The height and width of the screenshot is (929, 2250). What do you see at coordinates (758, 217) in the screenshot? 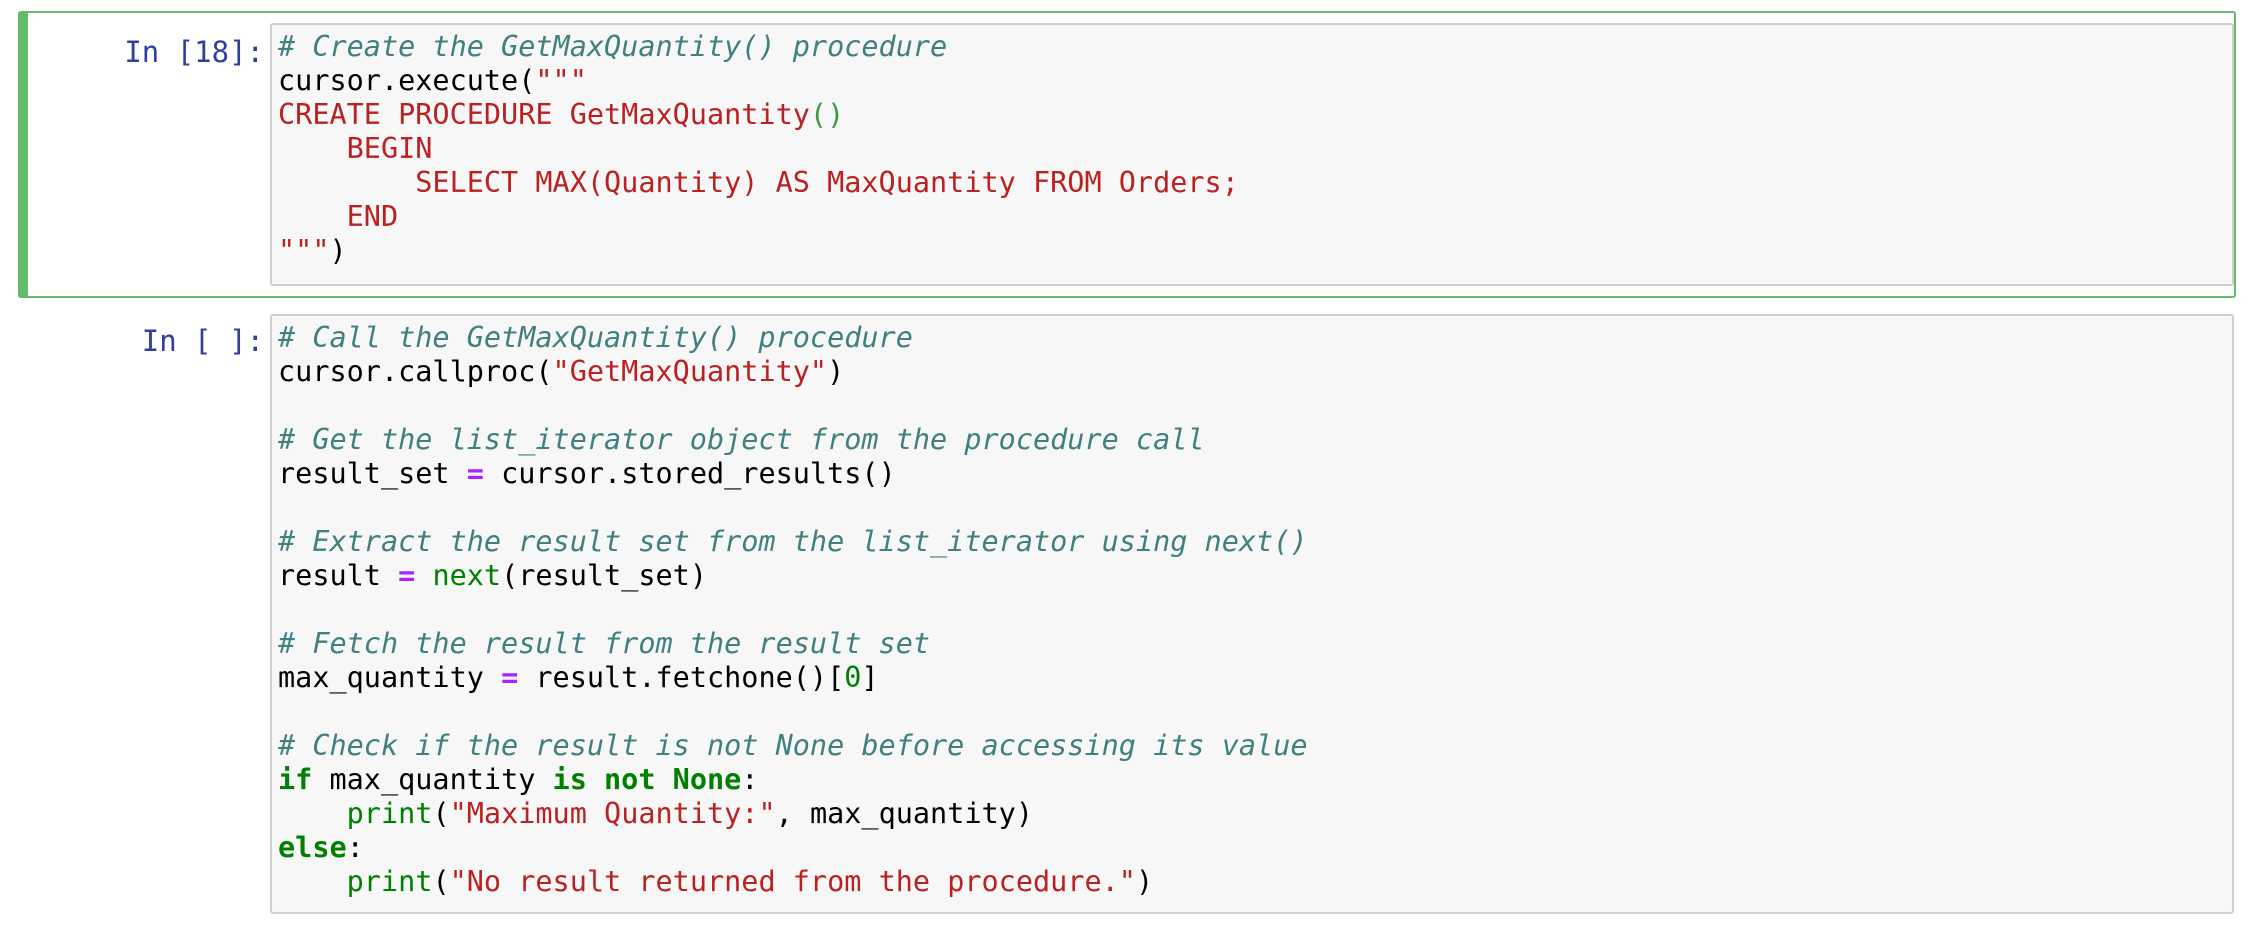
I see `code-line: END` at bounding box center [758, 217].